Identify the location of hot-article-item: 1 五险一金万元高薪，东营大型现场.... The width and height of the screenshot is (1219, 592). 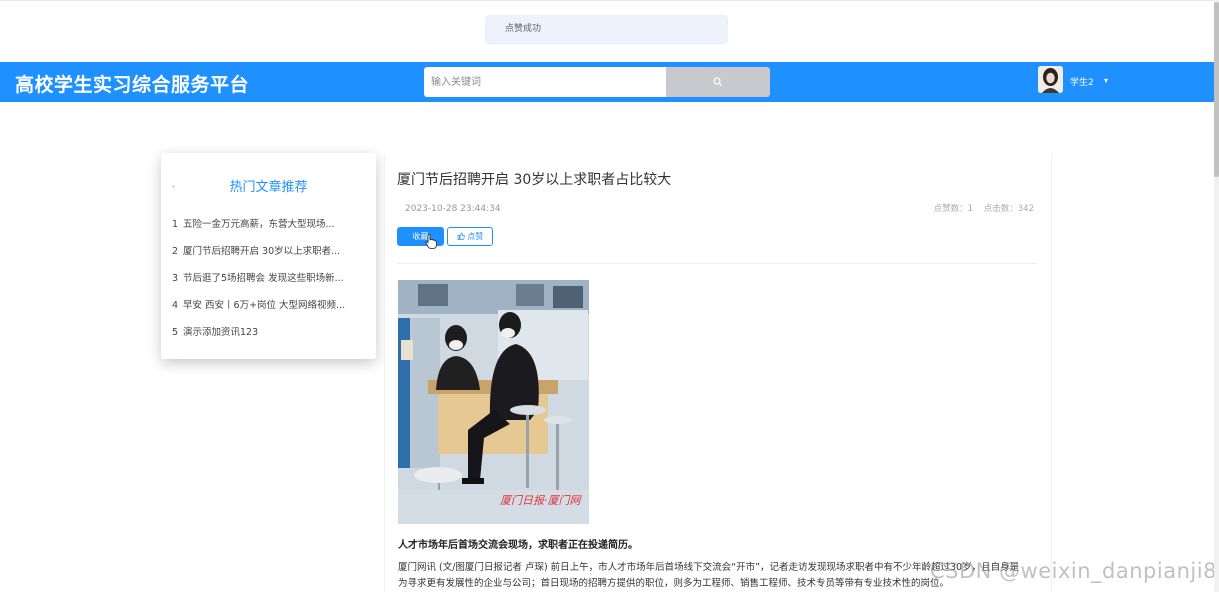
(258, 229).